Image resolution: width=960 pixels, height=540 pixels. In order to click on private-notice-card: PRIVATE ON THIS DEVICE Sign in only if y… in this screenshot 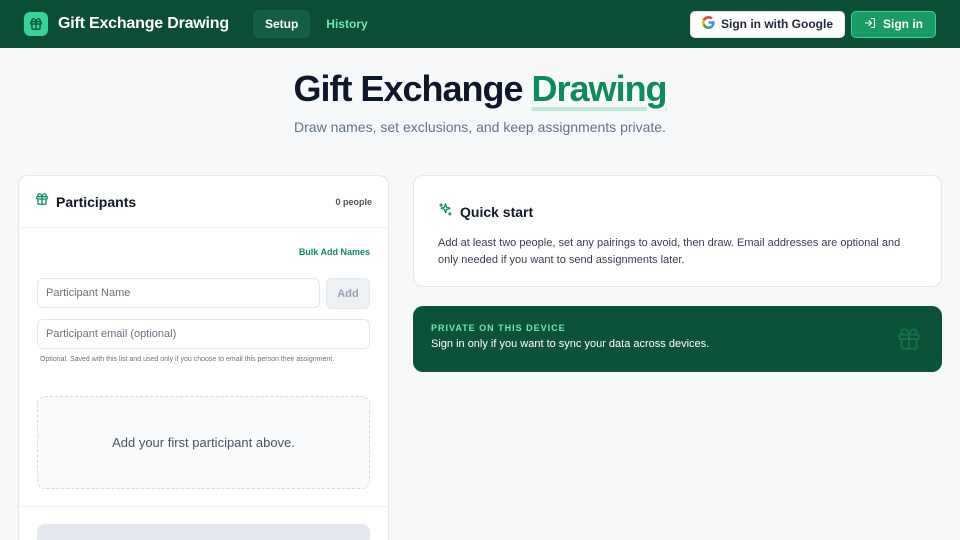, I will do `click(677, 339)`.